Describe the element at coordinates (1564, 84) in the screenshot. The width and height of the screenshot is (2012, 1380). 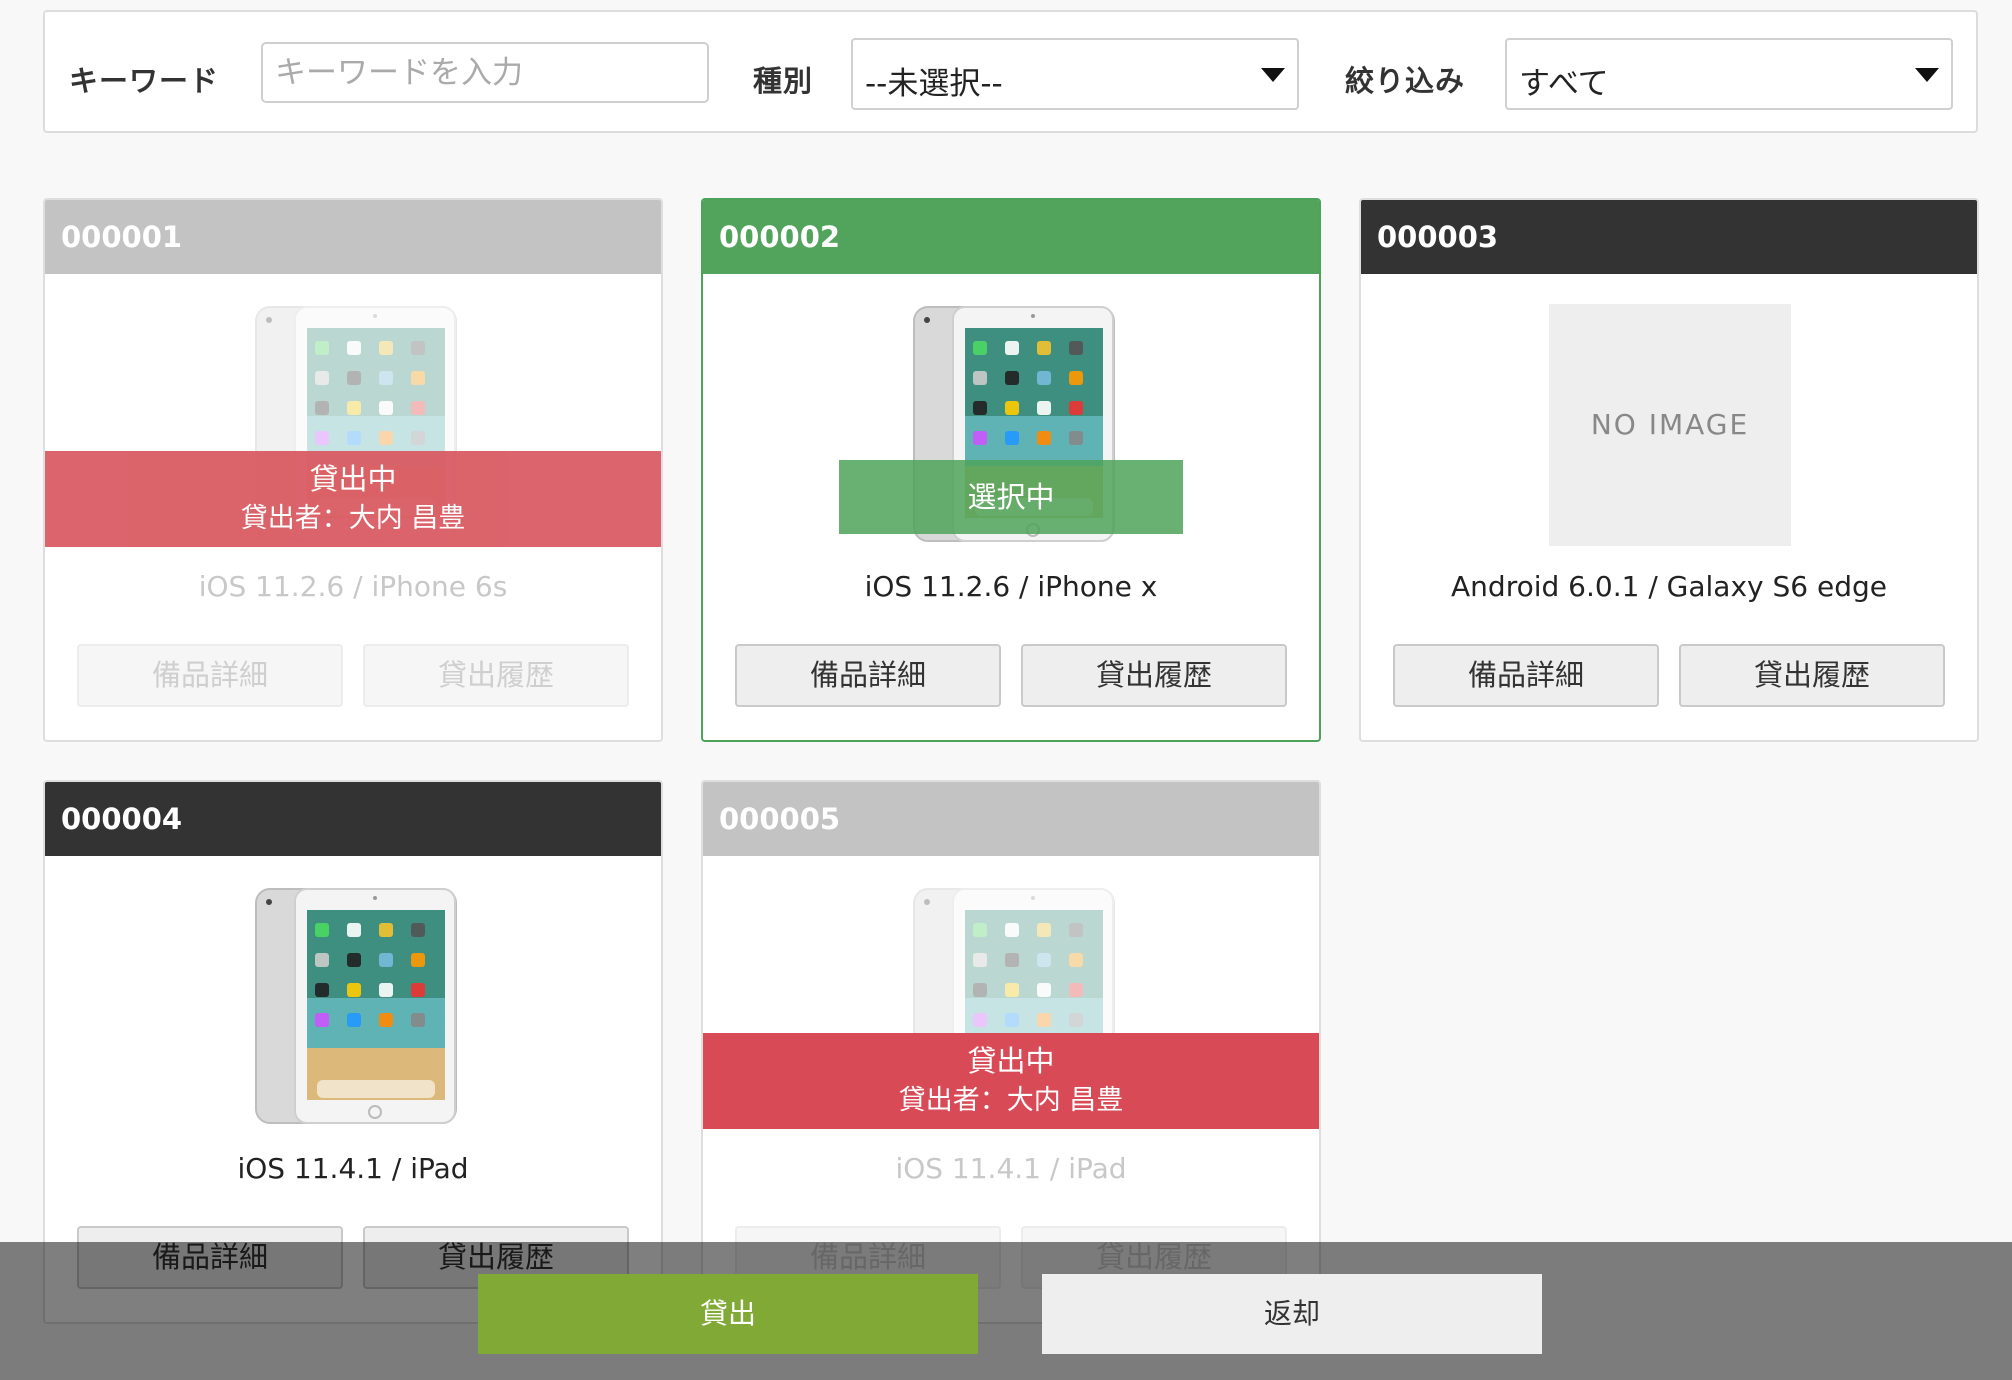
I see `filter-select-value: すべて` at that location.